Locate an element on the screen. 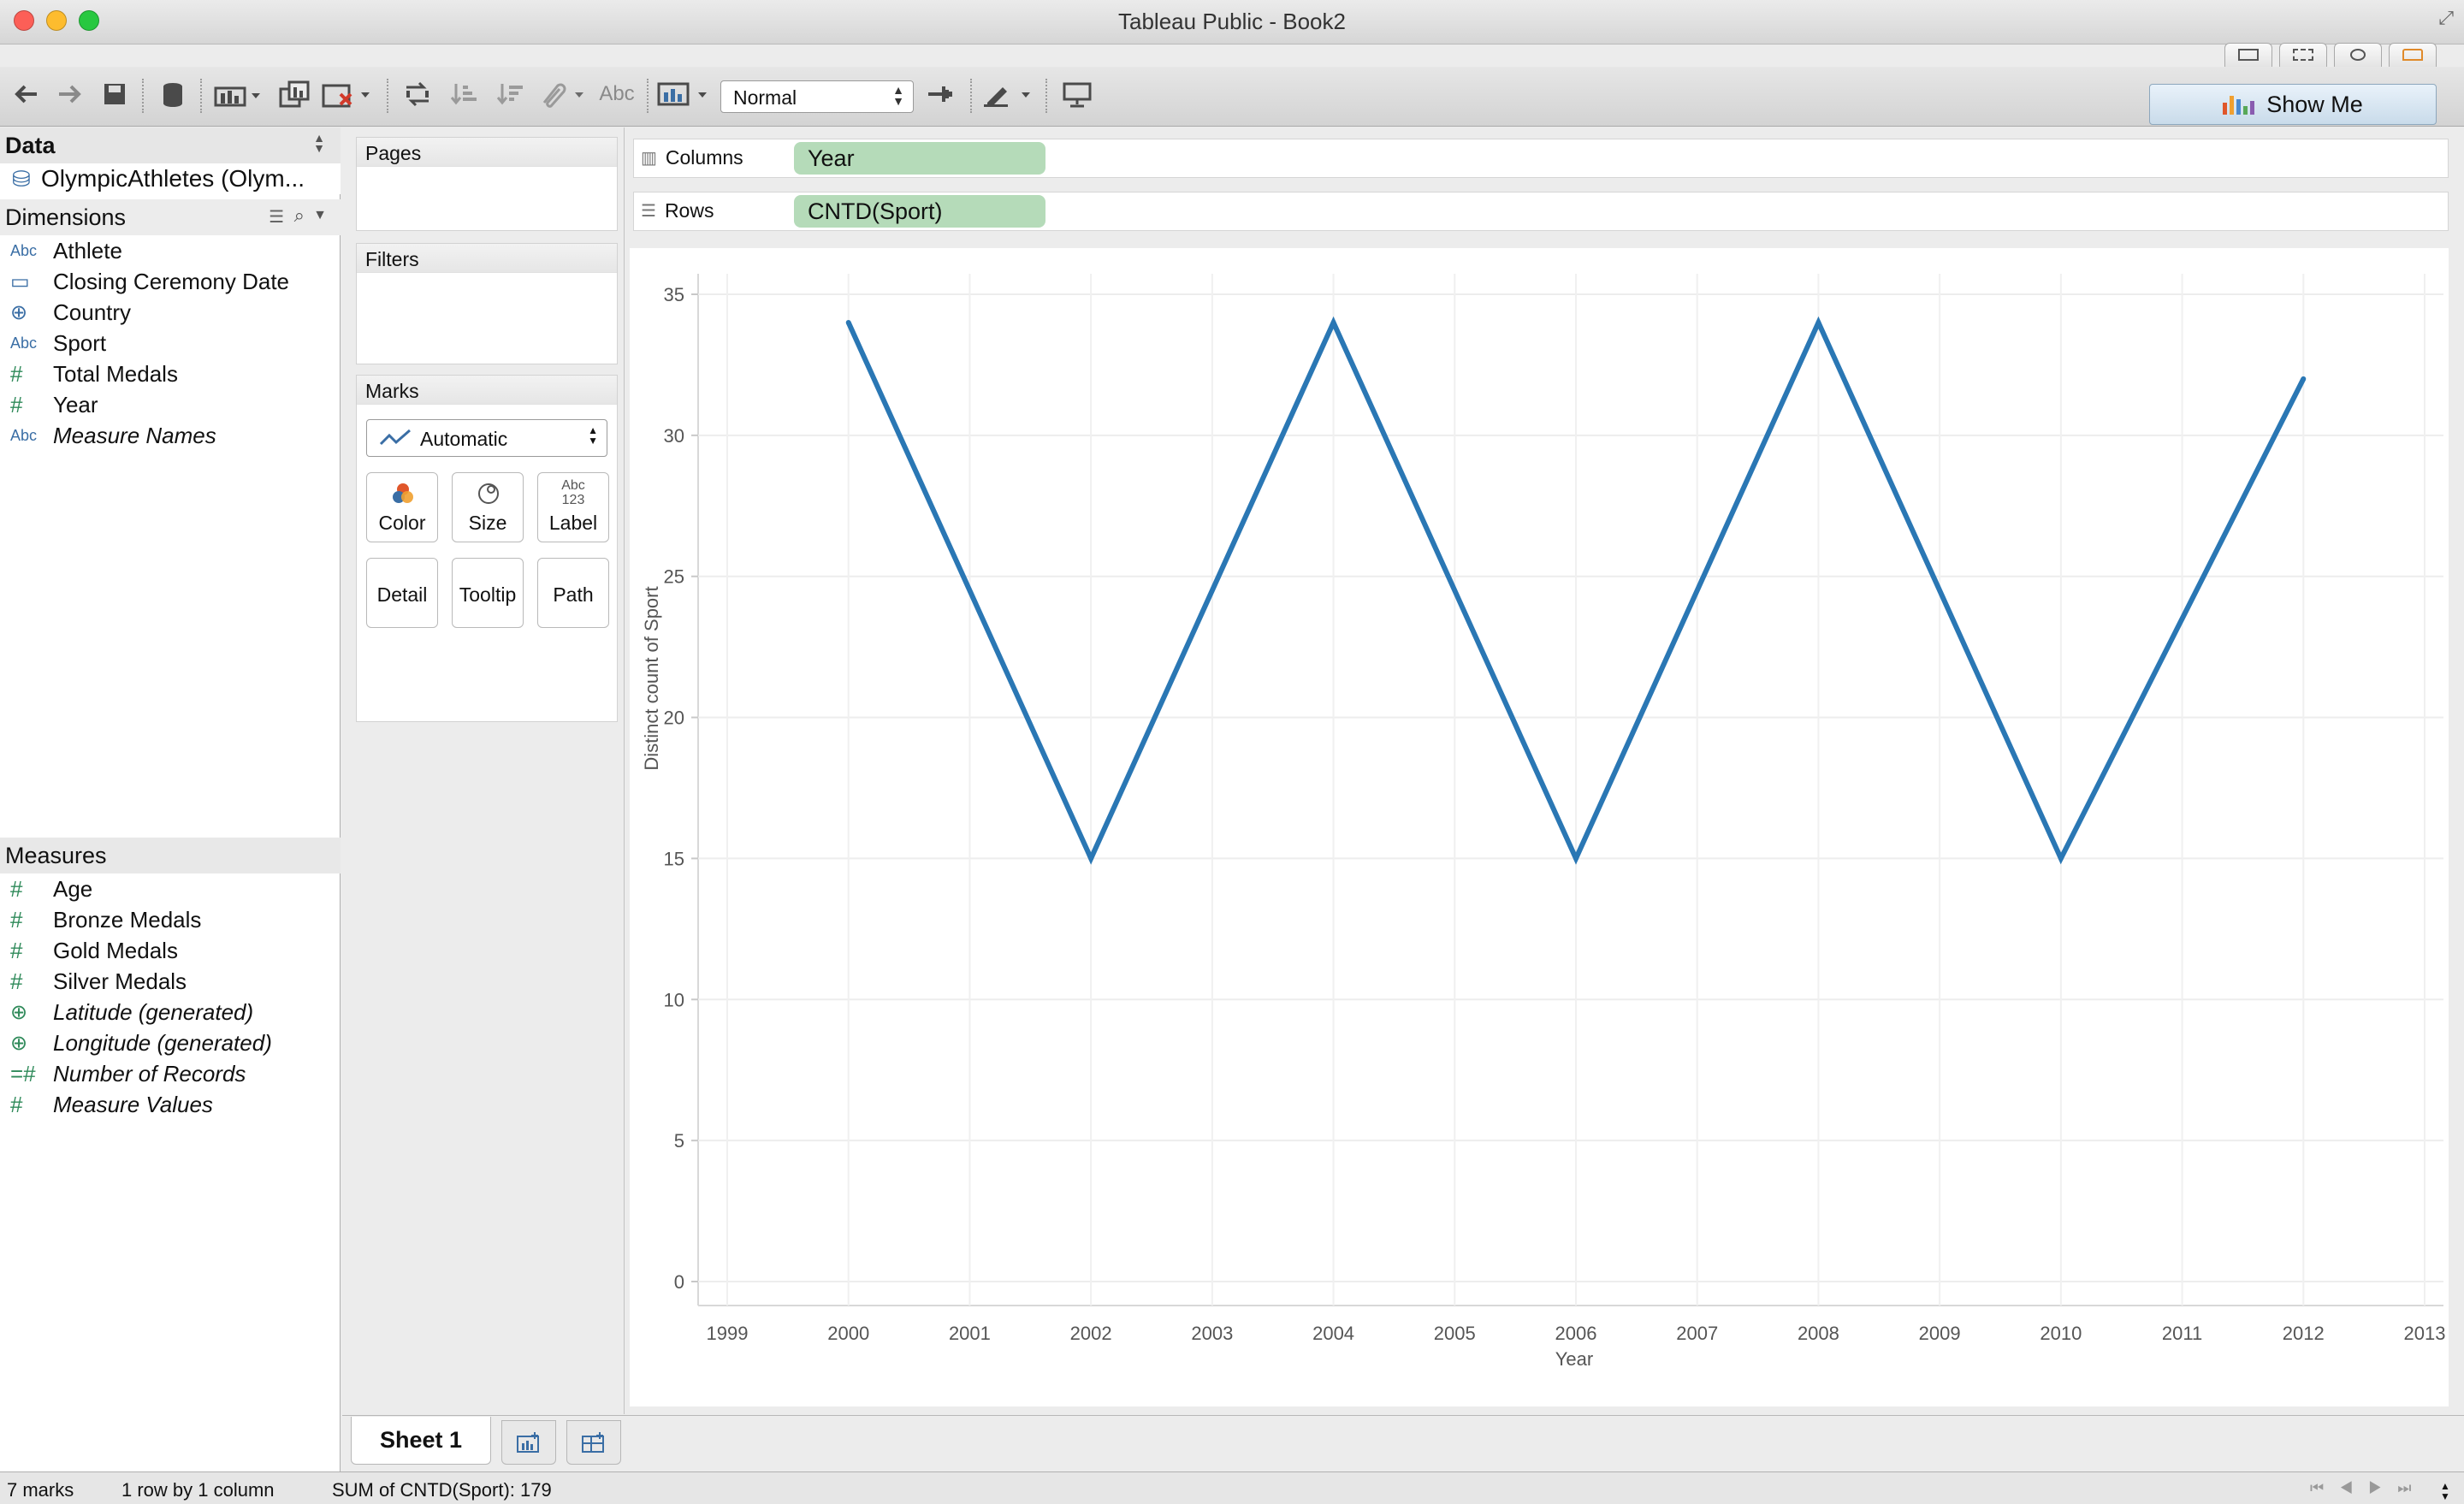 The width and height of the screenshot is (2464, 1504). back-arrow-icon is located at coordinates (26, 95).